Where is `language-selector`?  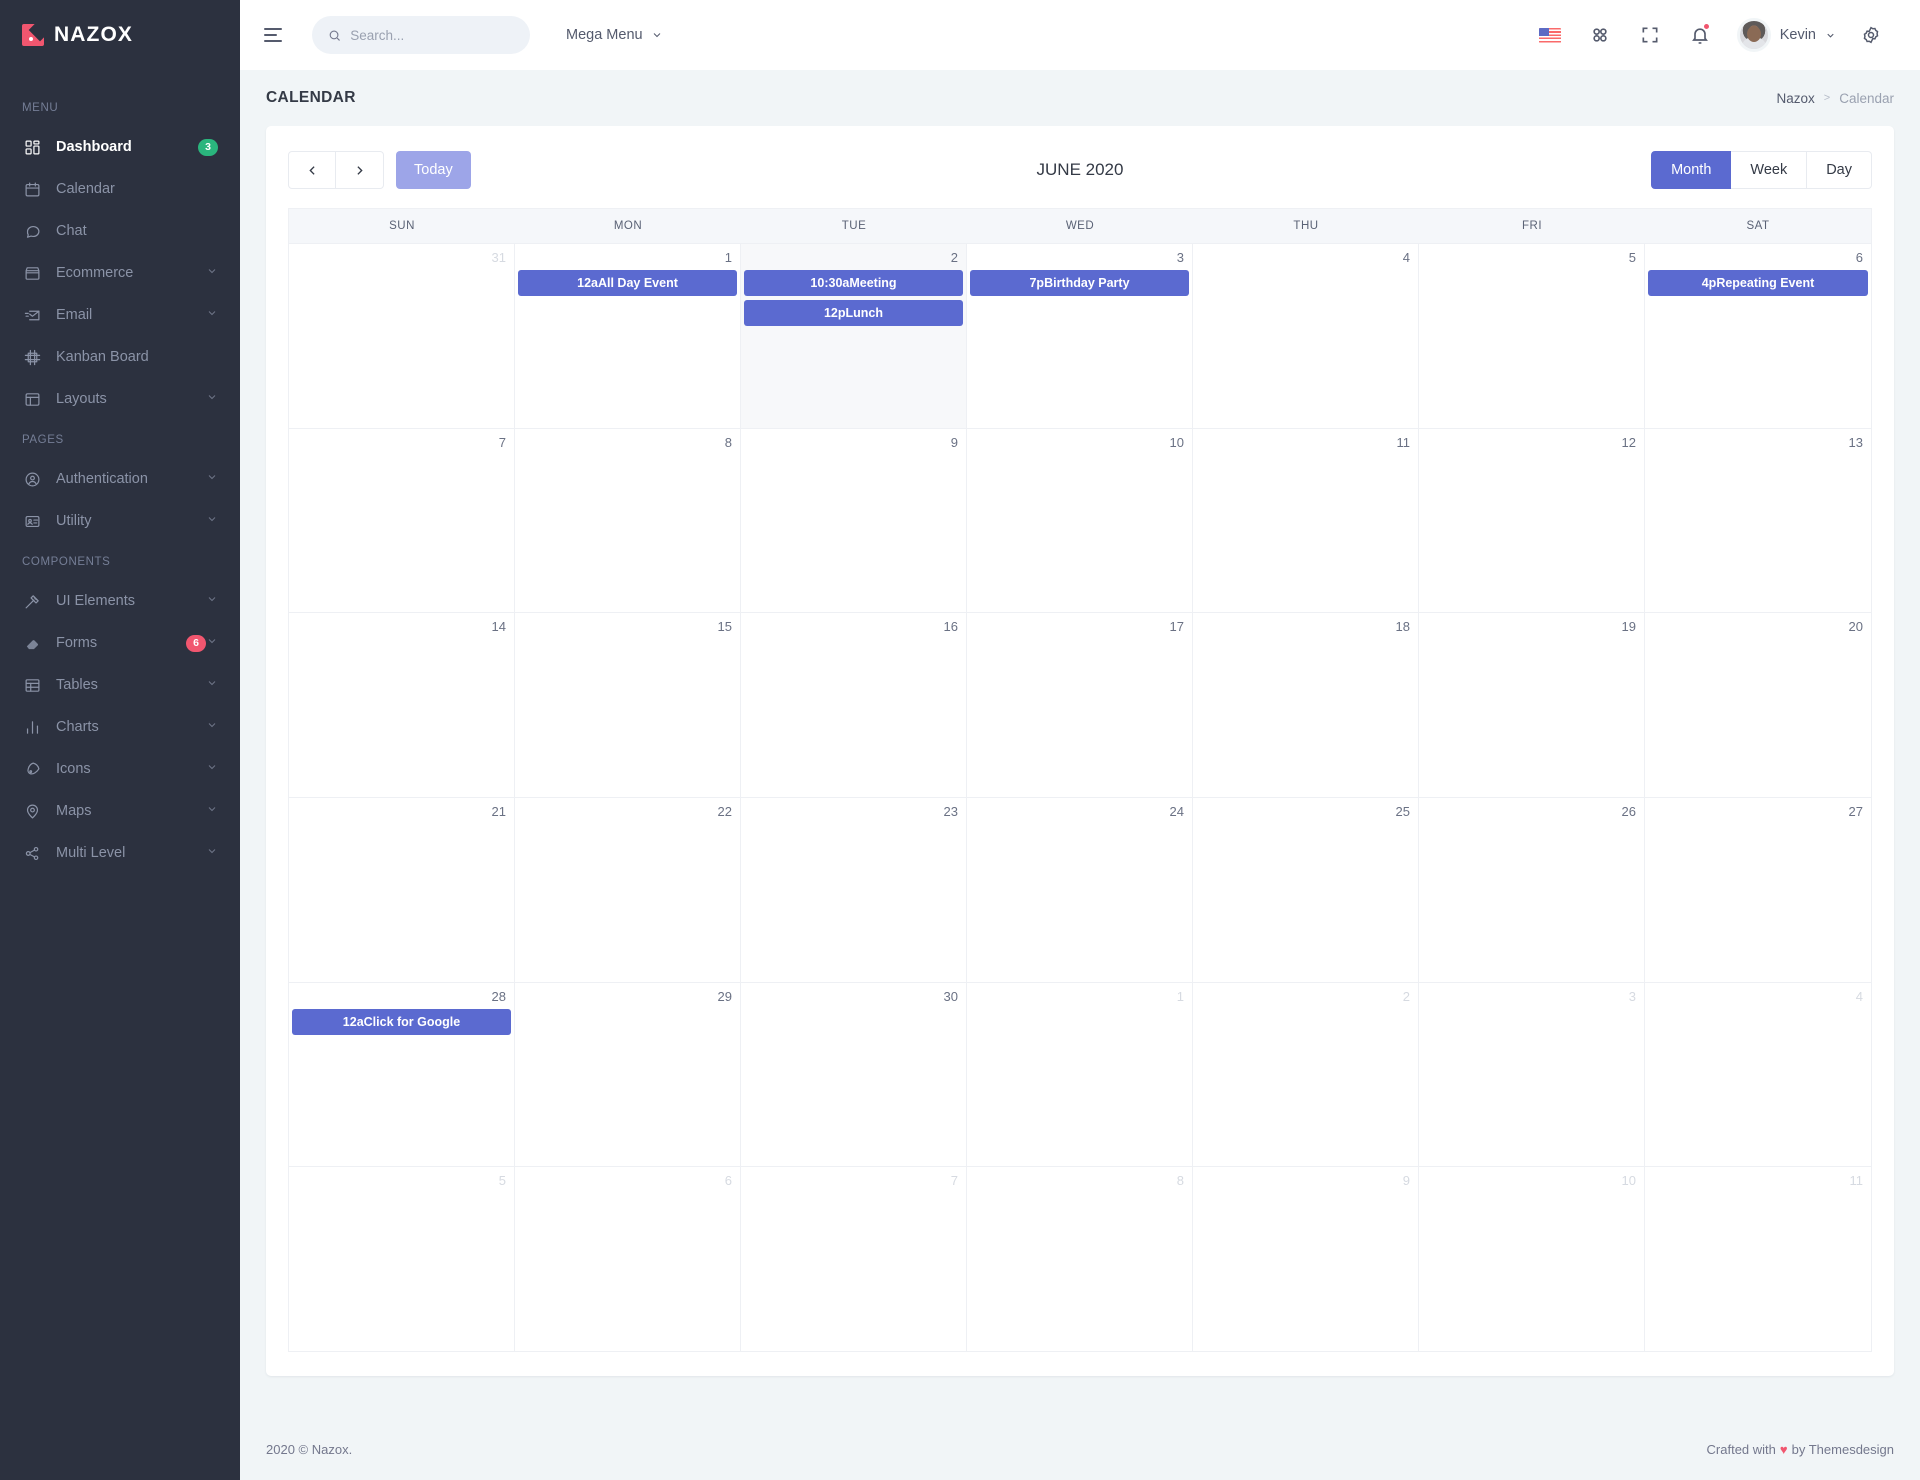
language-selector is located at coordinates (1550, 35).